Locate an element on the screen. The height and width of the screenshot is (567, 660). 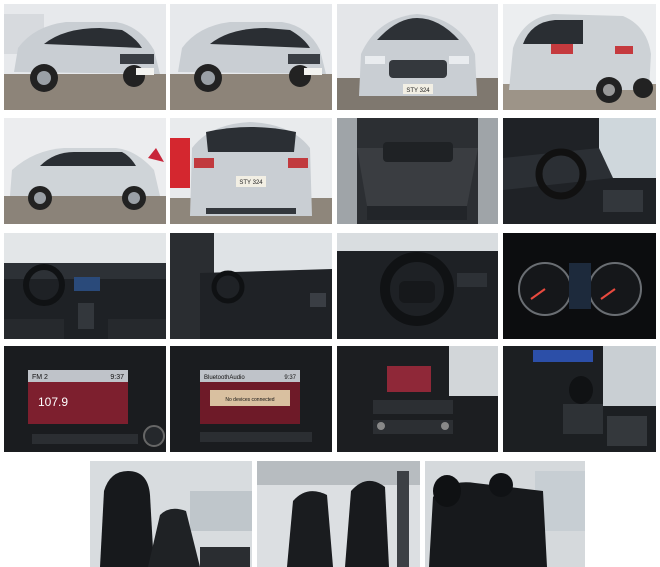
photo-cargo-area is located at coordinates (417, 171).